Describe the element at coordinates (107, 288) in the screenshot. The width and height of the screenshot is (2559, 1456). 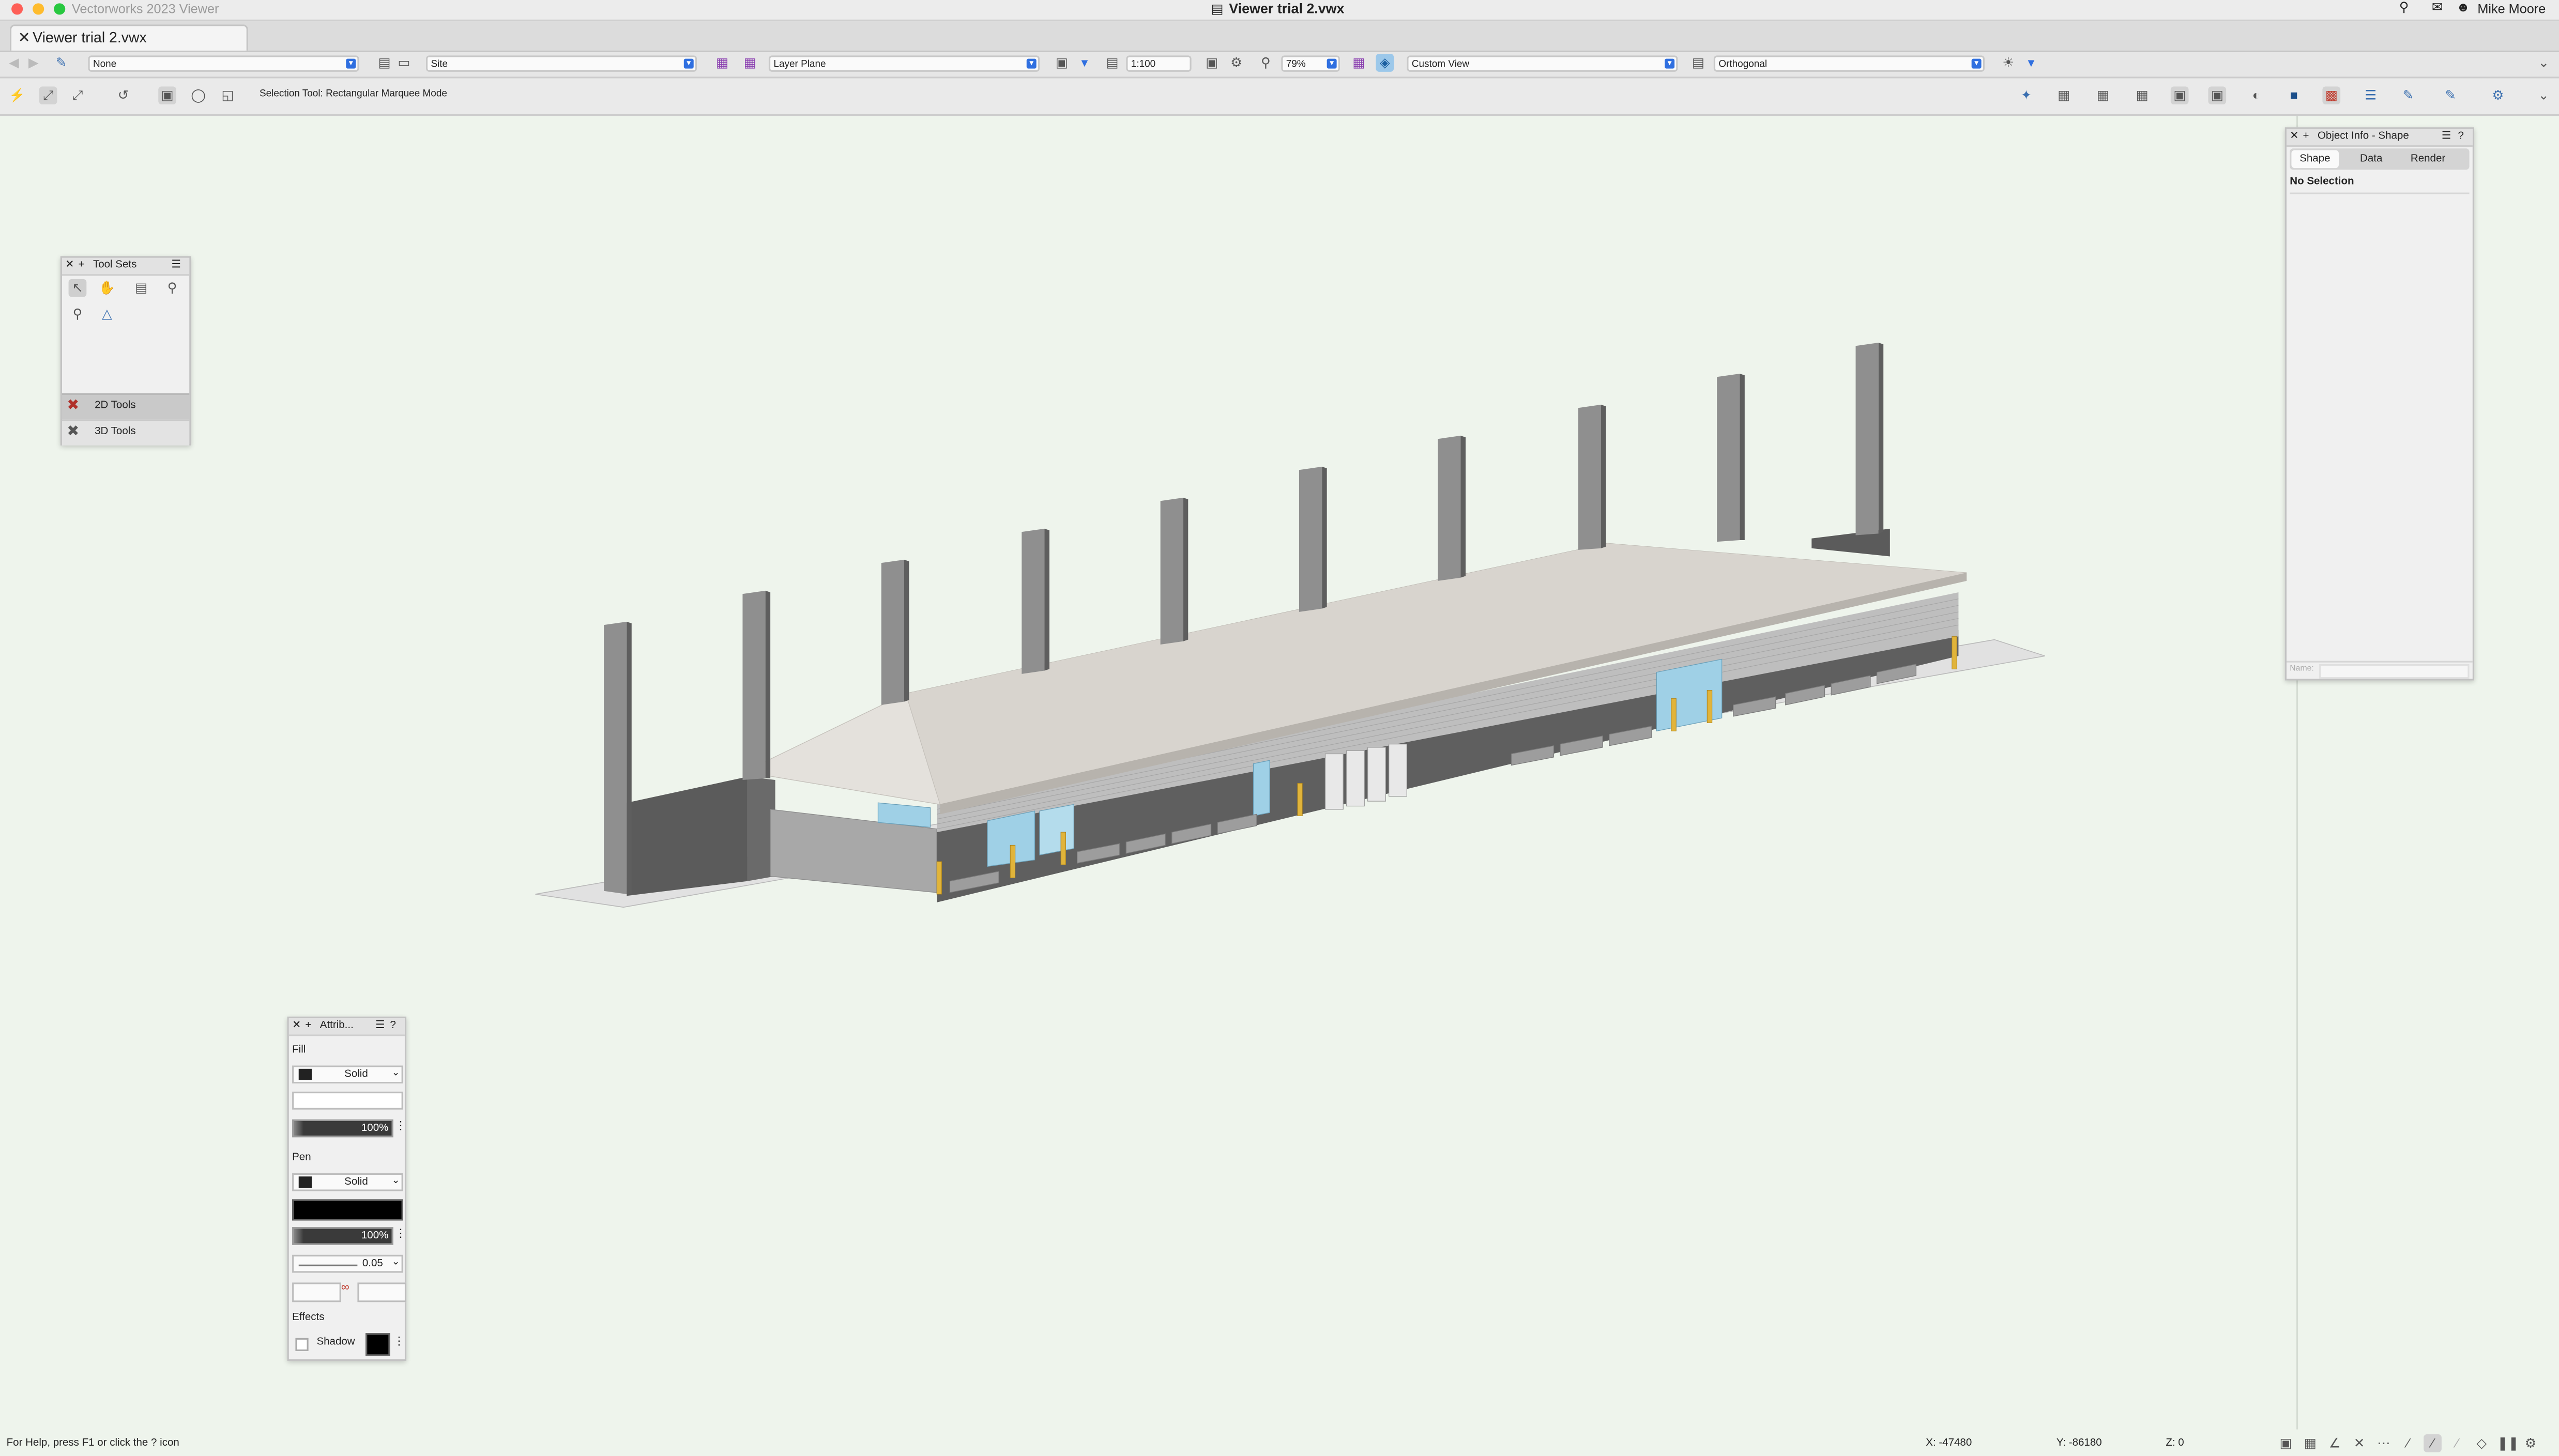
I see `pan-tool-icon: ✋` at that location.